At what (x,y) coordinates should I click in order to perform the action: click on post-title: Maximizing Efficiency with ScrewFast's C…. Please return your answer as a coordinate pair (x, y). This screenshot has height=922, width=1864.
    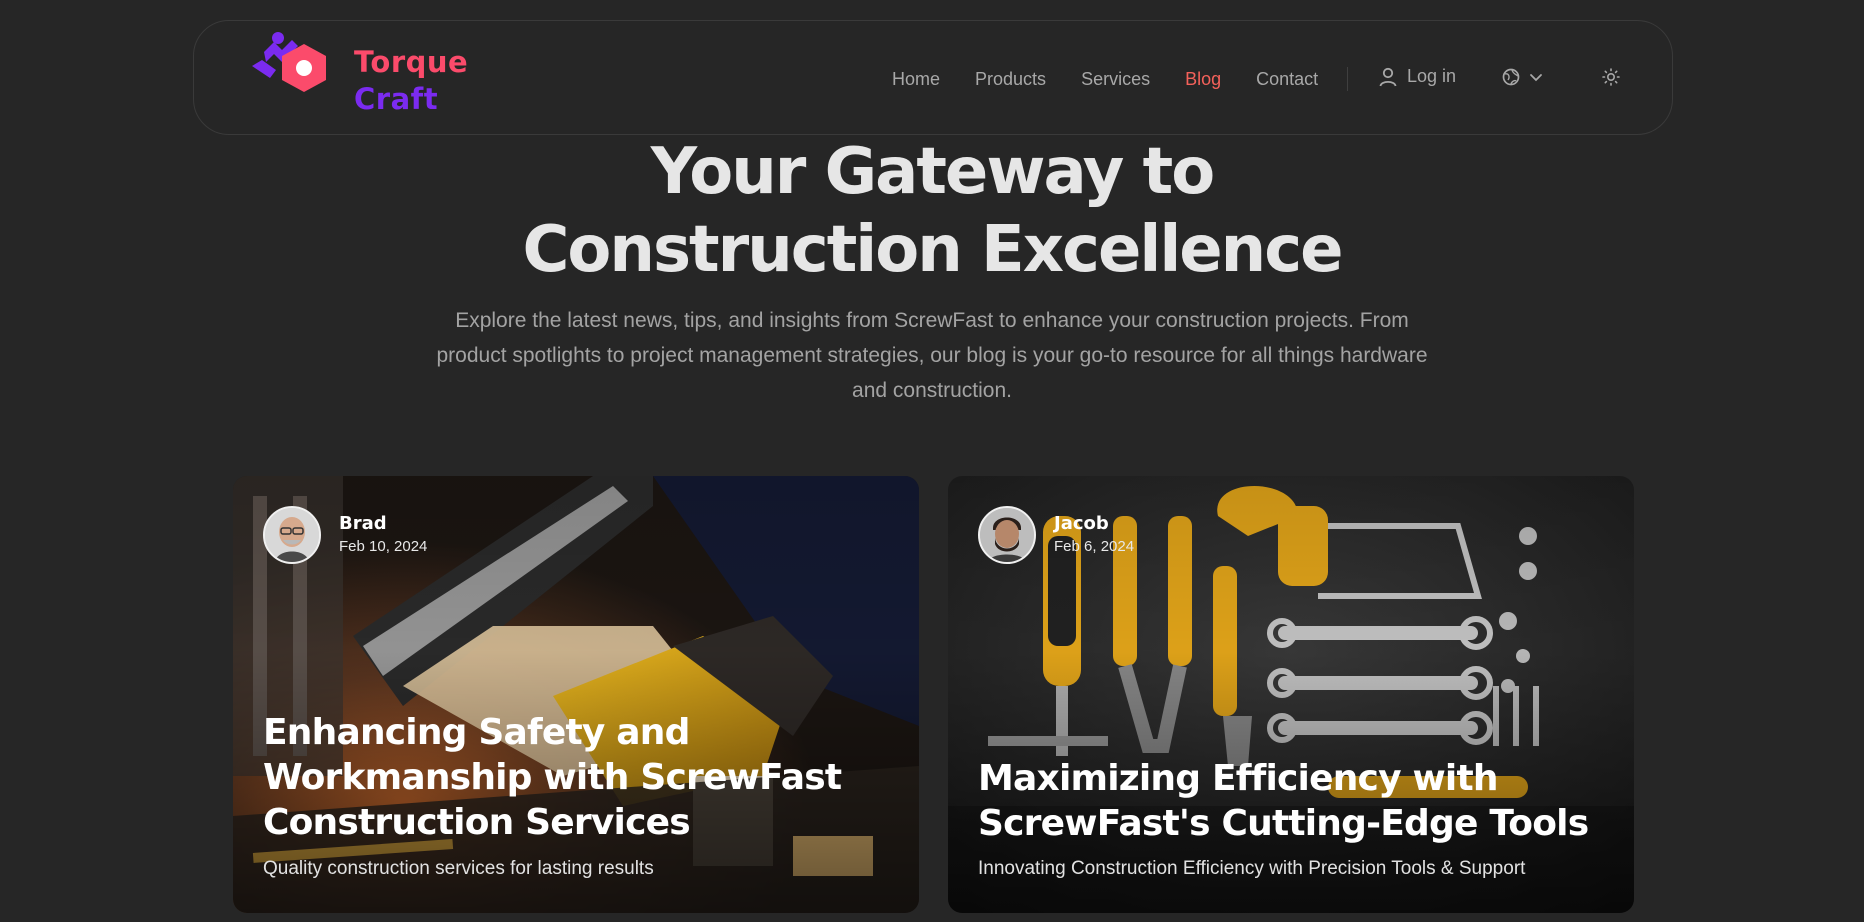
    Looking at the image, I should click on (1288, 801).